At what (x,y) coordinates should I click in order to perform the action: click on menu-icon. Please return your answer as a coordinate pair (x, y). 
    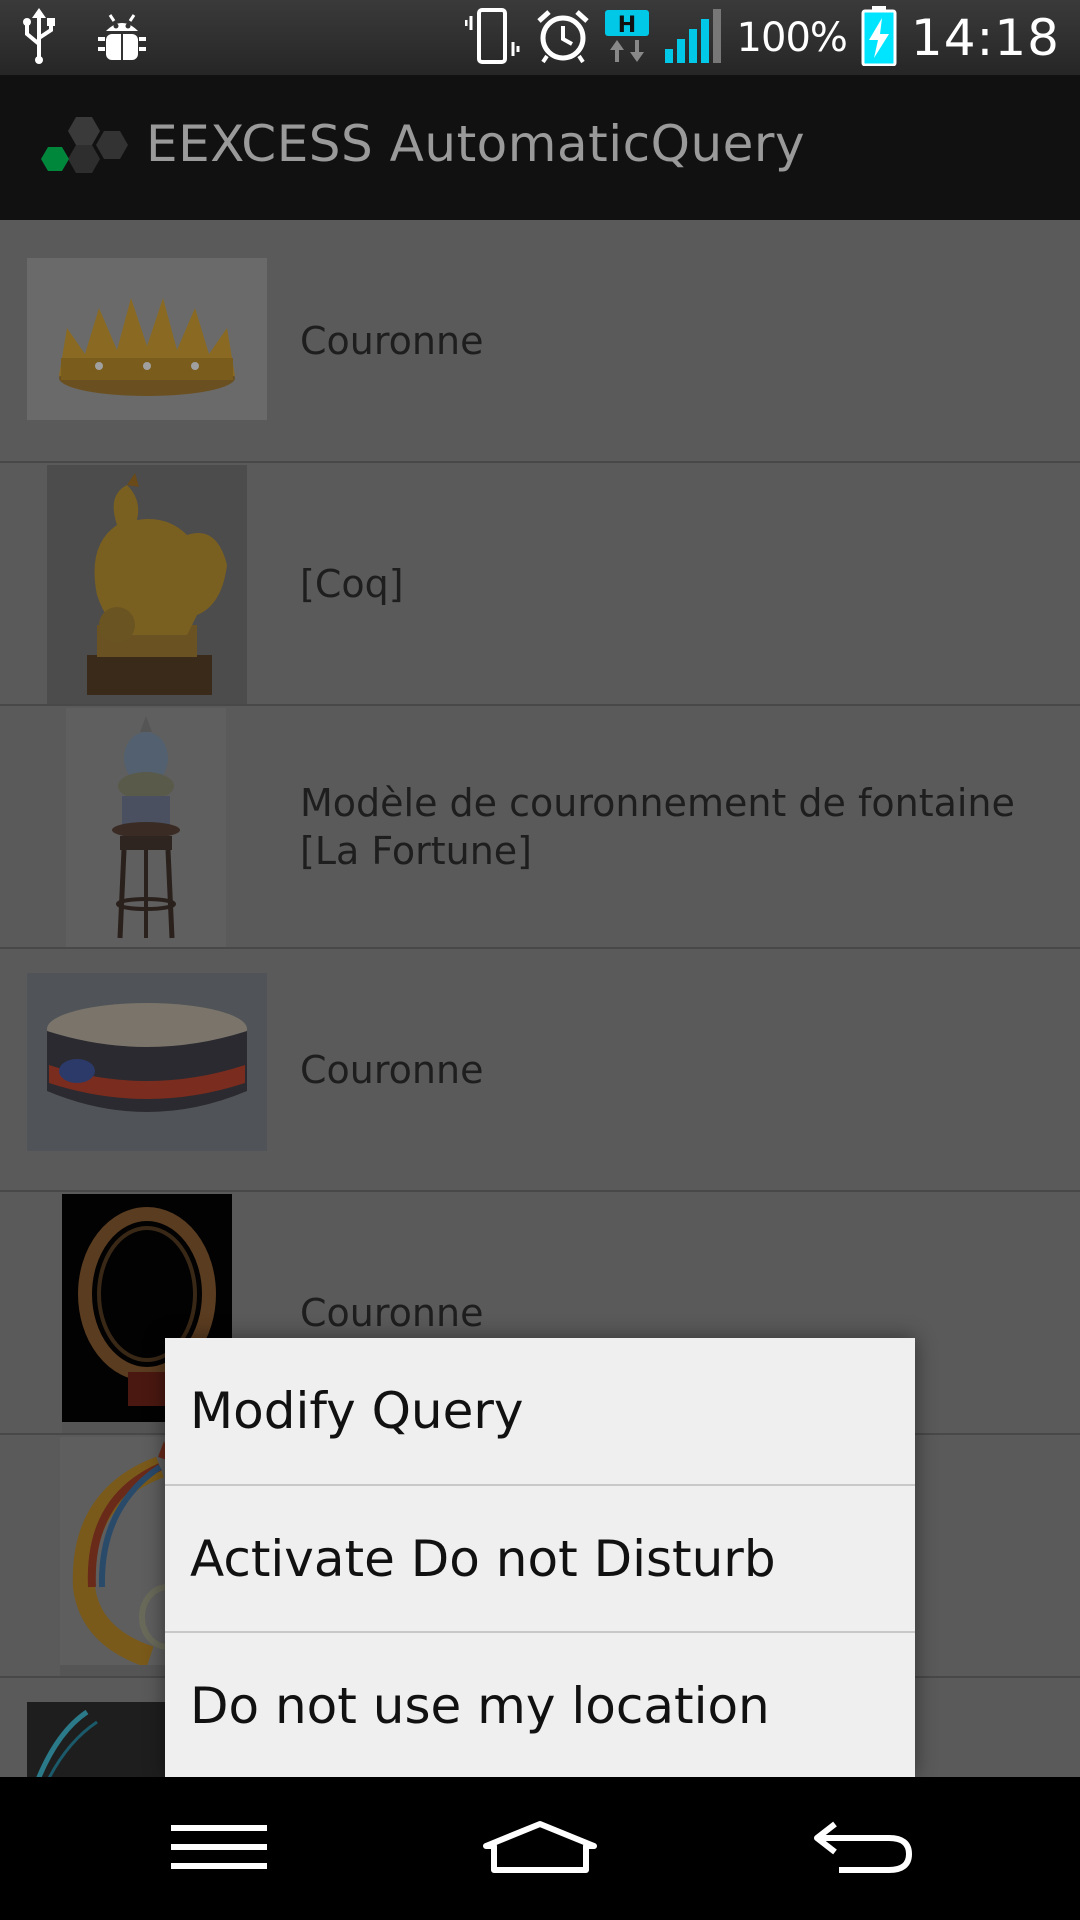
    Looking at the image, I should click on (219, 1849).